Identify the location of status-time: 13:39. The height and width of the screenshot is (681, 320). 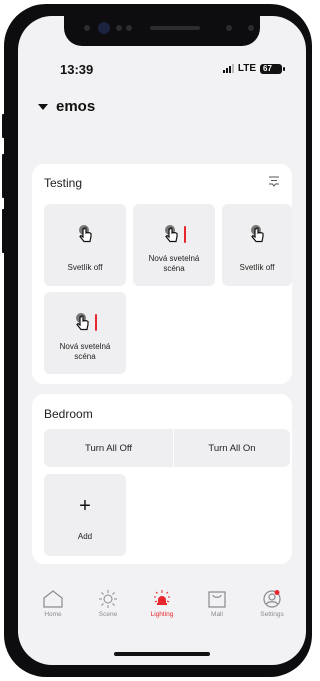
(77, 69).